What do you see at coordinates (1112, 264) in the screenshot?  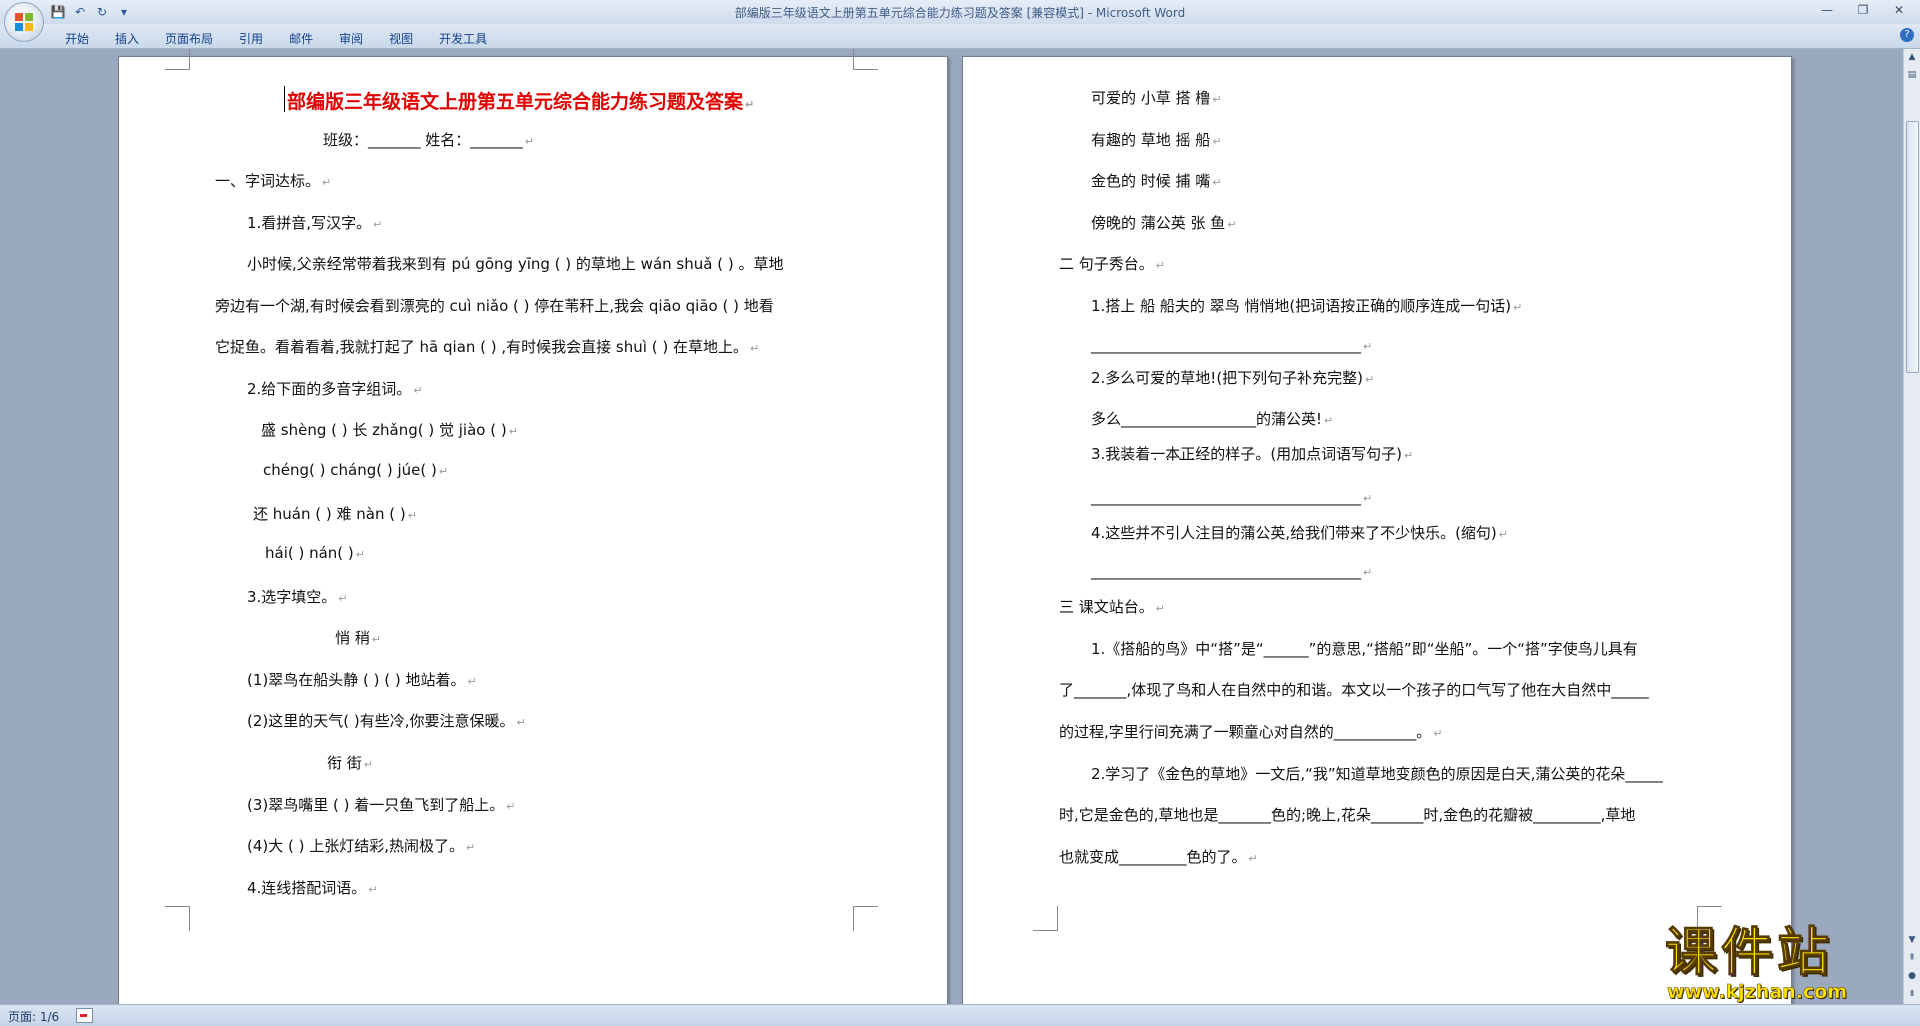 I see `section-heading: 二 句子秀台。 ↵` at bounding box center [1112, 264].